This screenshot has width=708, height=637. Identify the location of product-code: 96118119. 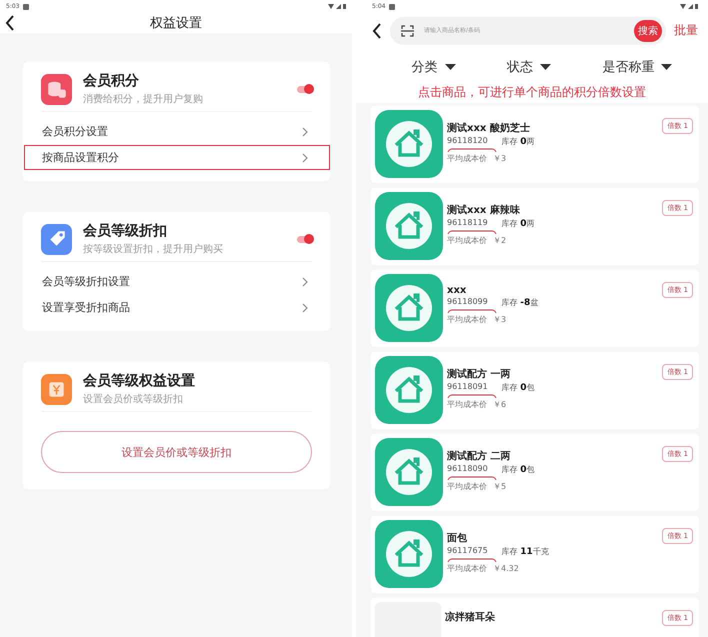
(467, 223).